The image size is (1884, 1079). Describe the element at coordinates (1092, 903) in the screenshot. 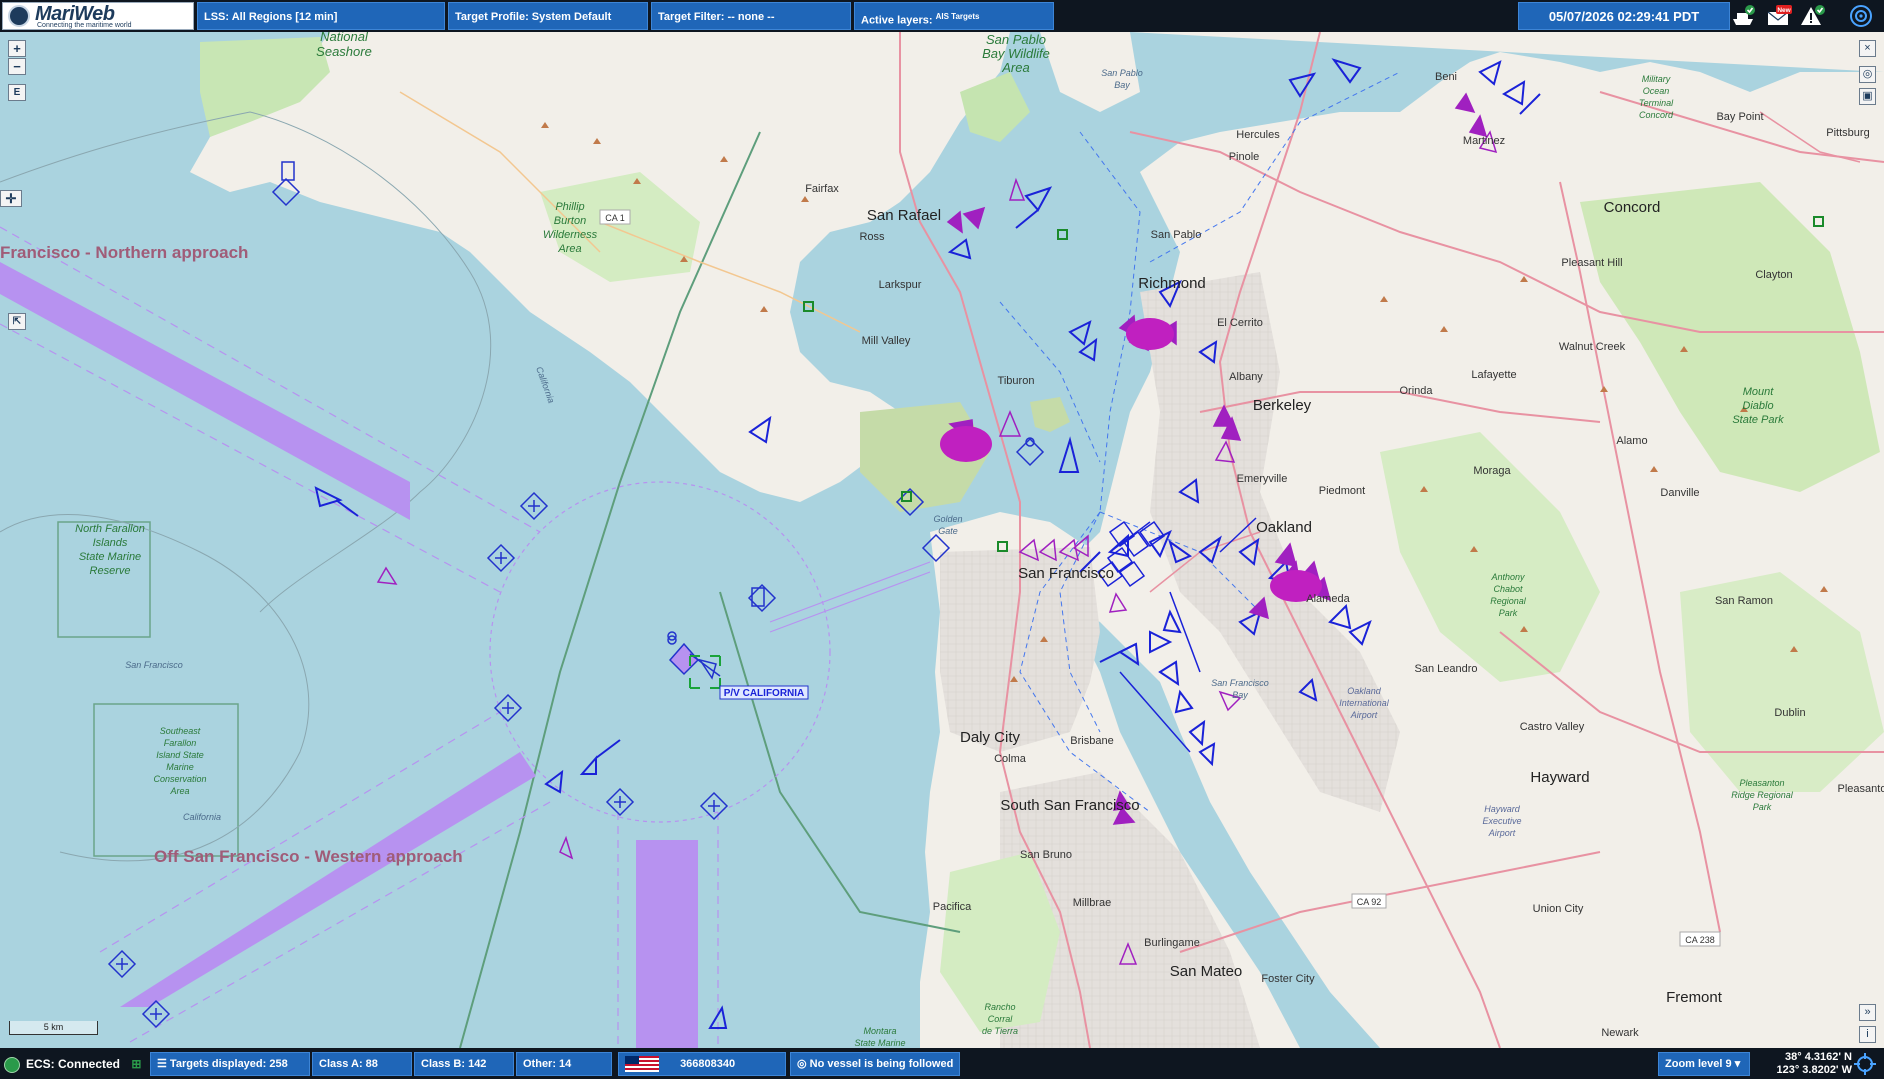

I see `millbrae-label: Millbrae` at that location.